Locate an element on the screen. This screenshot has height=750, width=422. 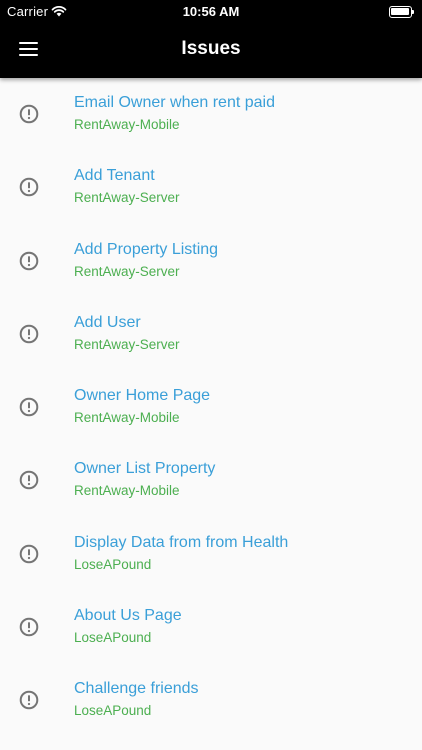
page-title: Issues is located at coordinates (211, 48).